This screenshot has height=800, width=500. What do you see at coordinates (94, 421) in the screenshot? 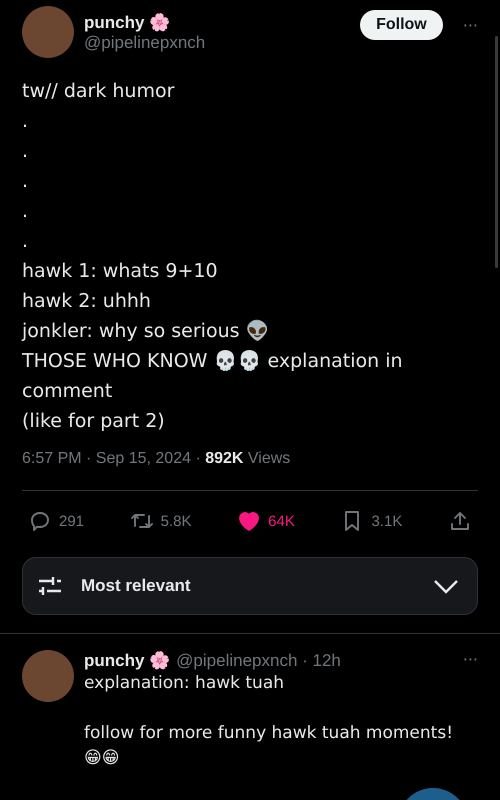
I see `post-text-line: (like for part 2)` at bounding box center [94, 421].